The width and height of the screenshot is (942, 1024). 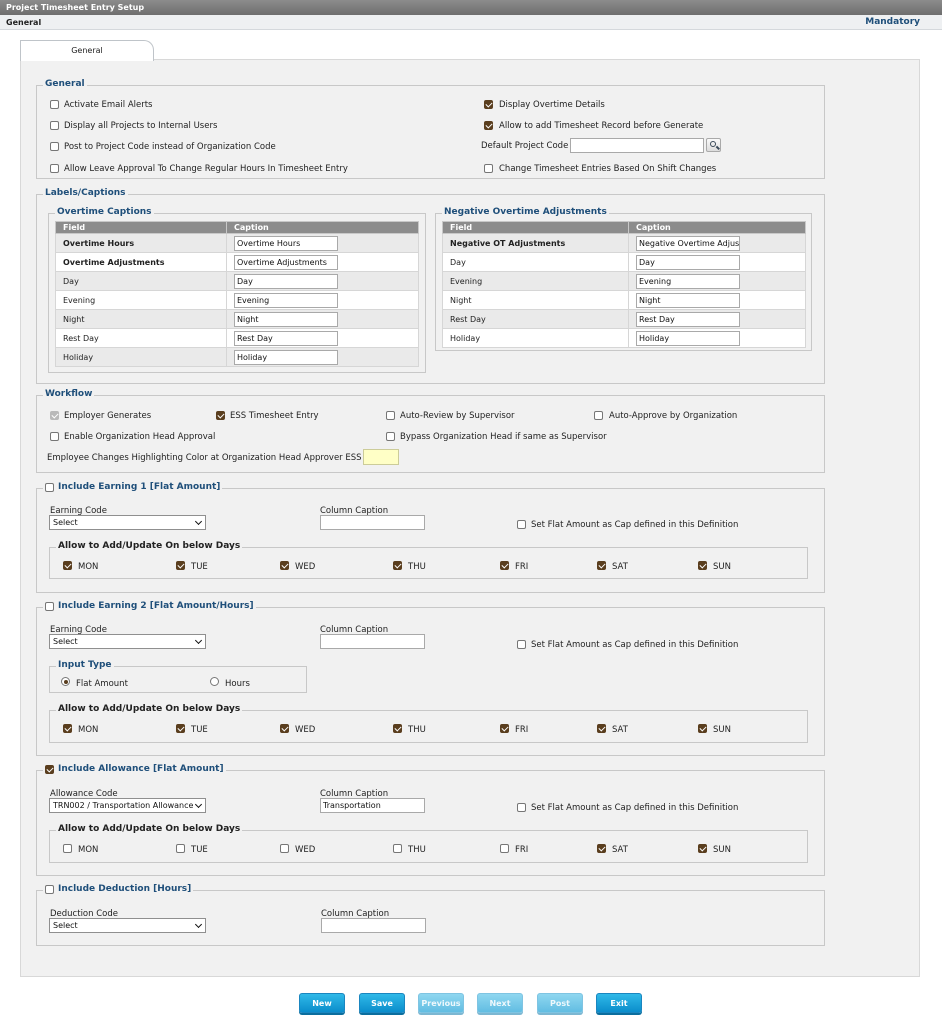 What do you see at coordinates (488, 125) in the screenshot?
I see `allow-add-timesheet-checkbox` at bounding box center [488, 125].